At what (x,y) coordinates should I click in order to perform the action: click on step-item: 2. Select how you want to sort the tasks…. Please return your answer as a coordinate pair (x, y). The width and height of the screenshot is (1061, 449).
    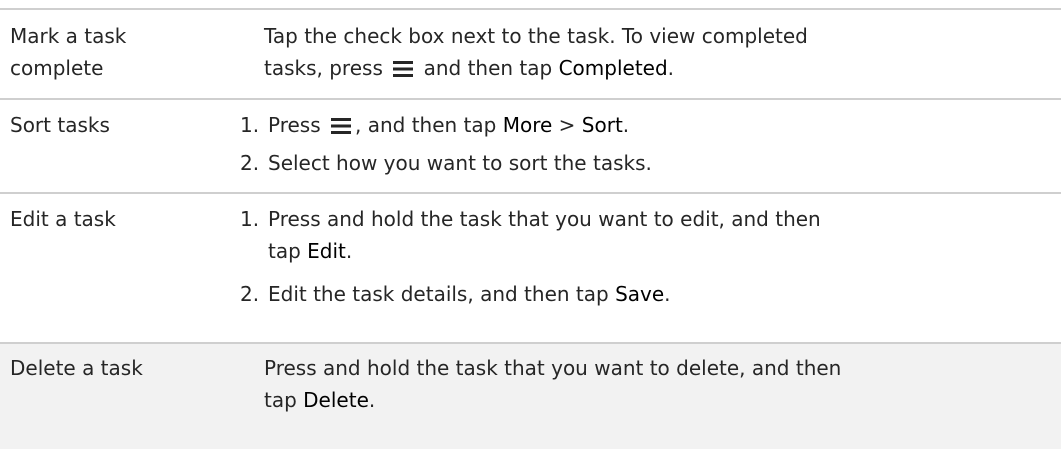
    Looking at the image, I should click on (645, 163).